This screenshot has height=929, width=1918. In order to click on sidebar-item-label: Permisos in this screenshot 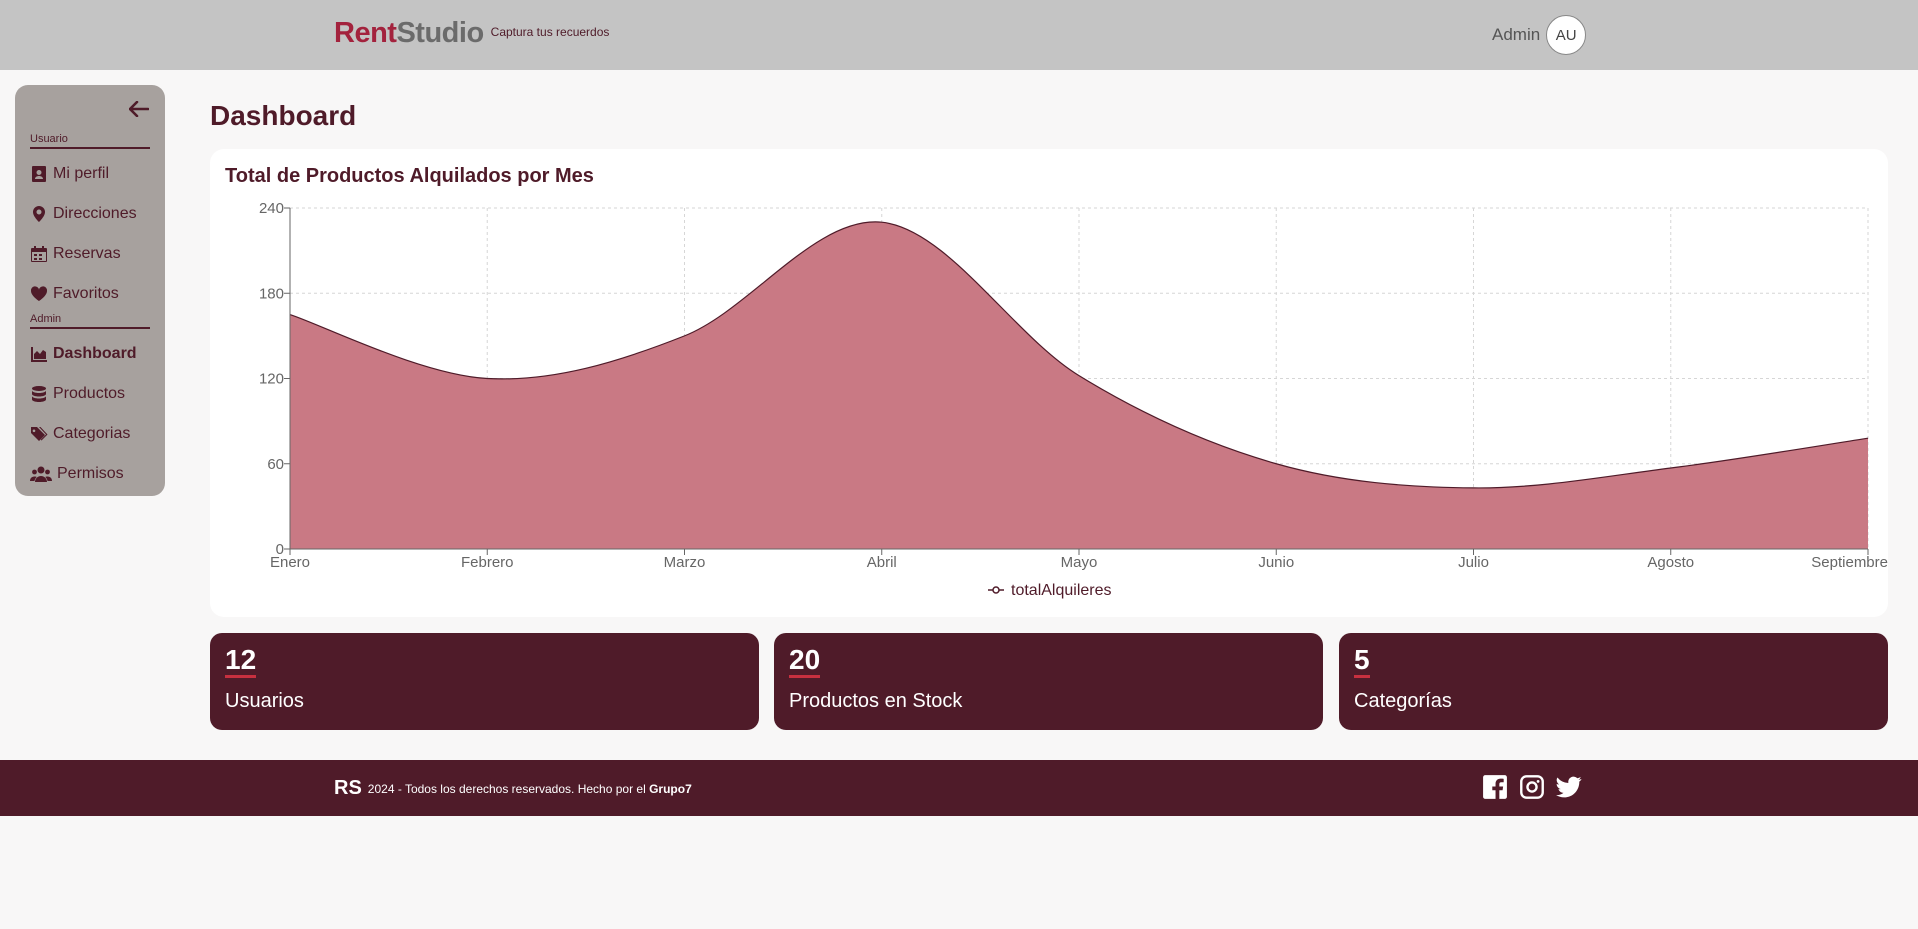, I will do `click(90, 473)`.